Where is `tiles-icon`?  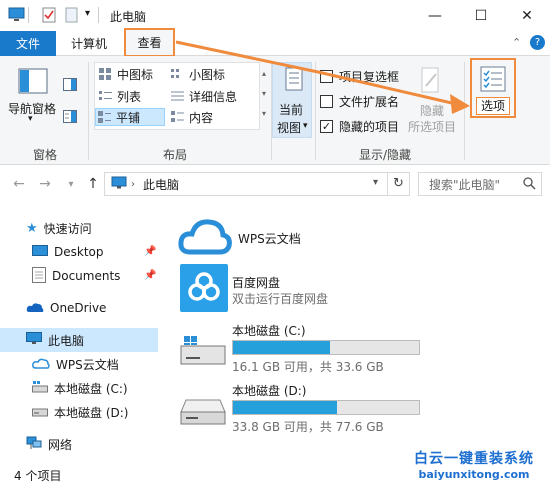
tiles-icon is located at coordinates (105, 117).